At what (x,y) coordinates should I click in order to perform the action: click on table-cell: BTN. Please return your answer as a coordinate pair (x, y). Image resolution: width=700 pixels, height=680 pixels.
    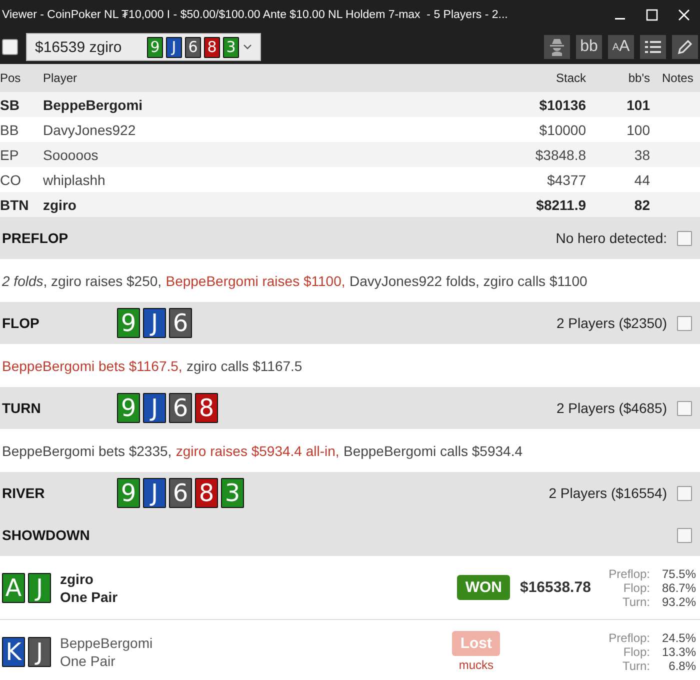
    Looking at the image, I should click on (21, 204).